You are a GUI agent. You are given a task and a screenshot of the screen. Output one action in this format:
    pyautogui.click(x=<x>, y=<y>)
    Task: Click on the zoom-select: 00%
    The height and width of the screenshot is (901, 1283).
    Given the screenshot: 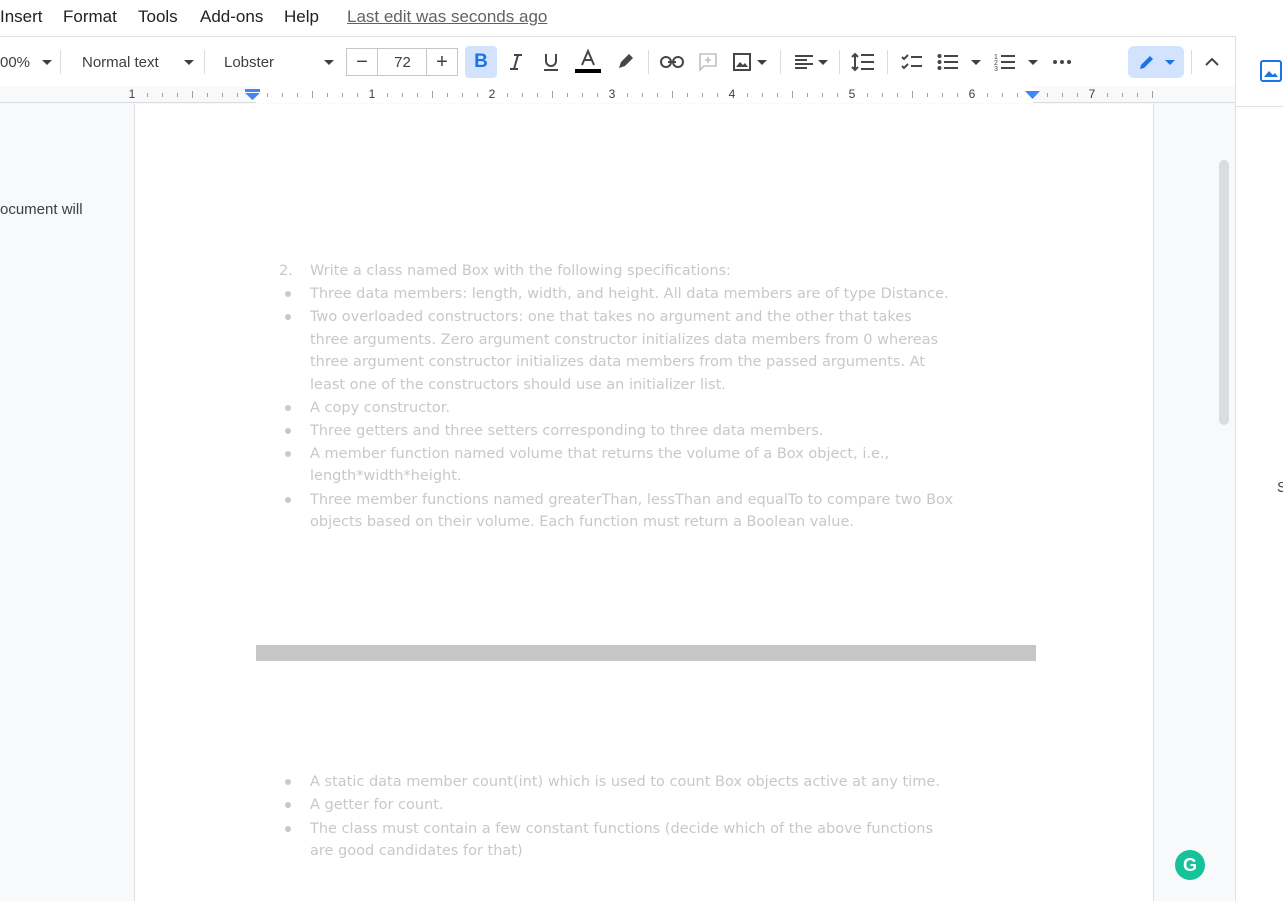 What is the action you would take?
    pyautogui.click(x=27, y=62)
    